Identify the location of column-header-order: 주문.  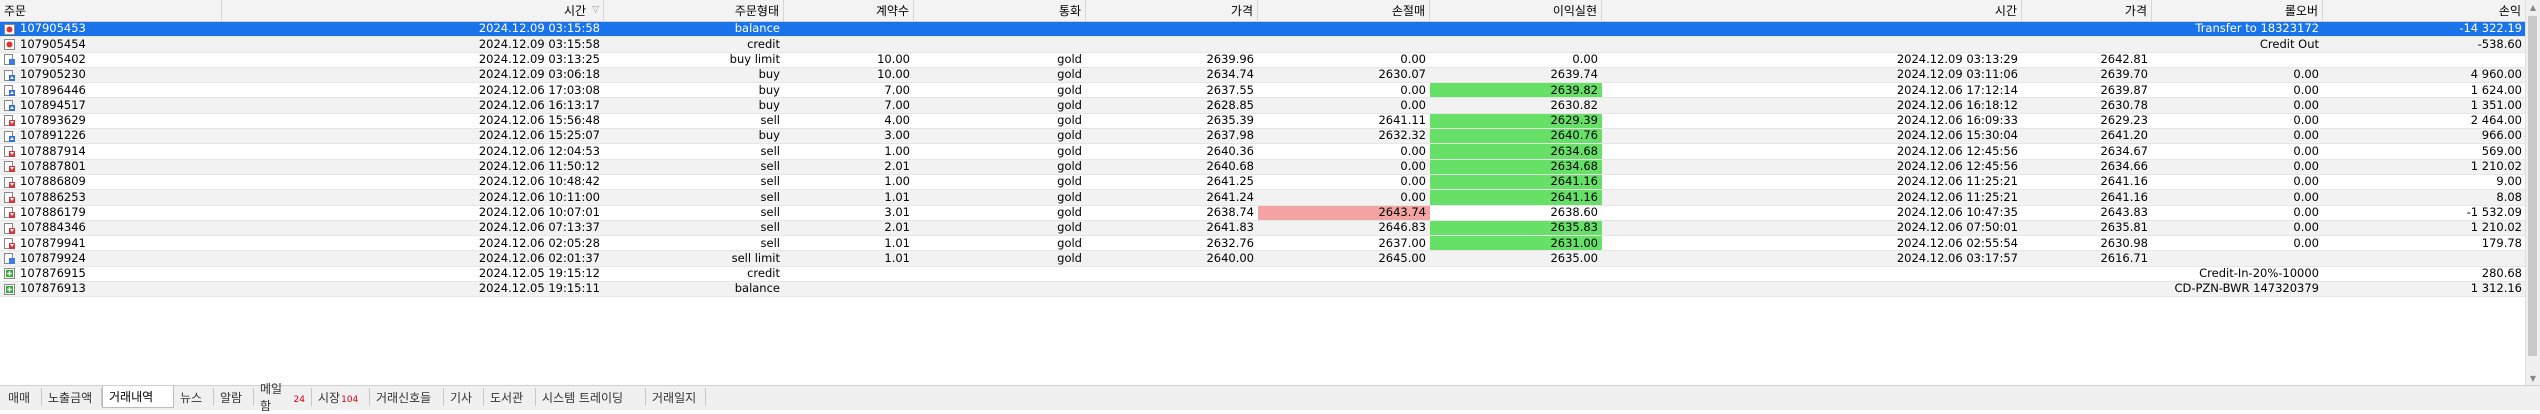
(111, 10).